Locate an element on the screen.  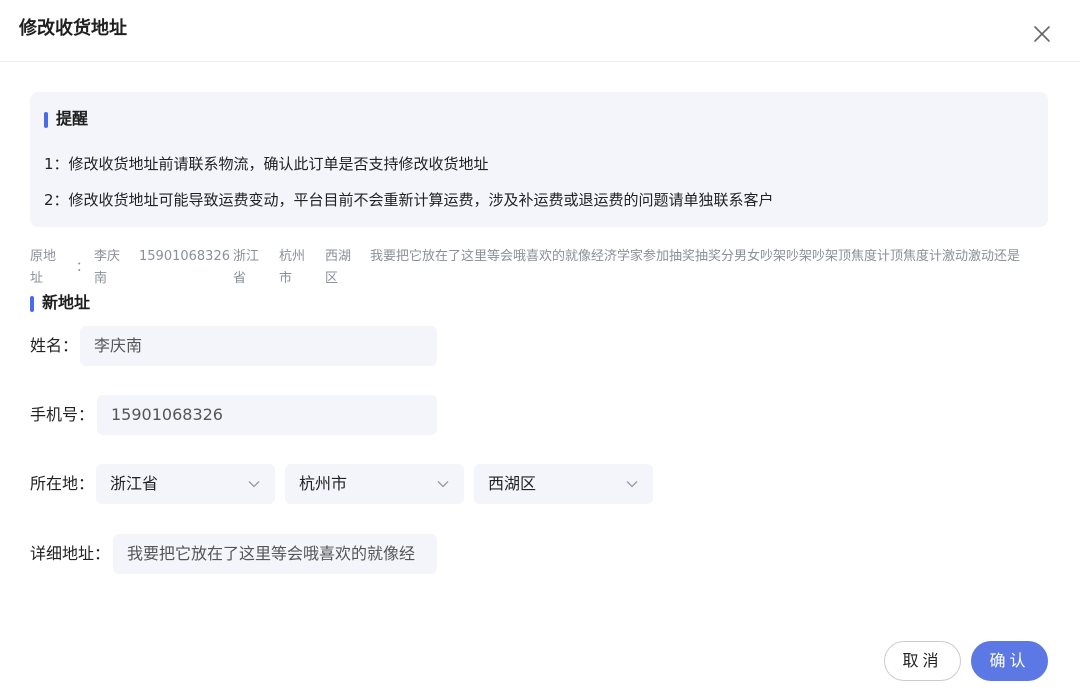
cancel-button: 取消 is located at coordinates (922, 661).